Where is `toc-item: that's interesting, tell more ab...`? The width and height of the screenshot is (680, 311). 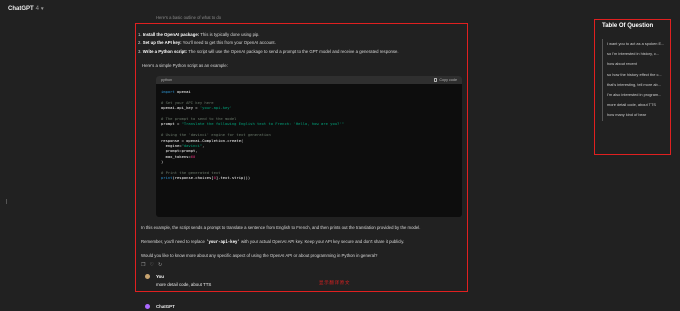
toc-item: that's interesting, tell more ab... is located at coordinates (635, 85).